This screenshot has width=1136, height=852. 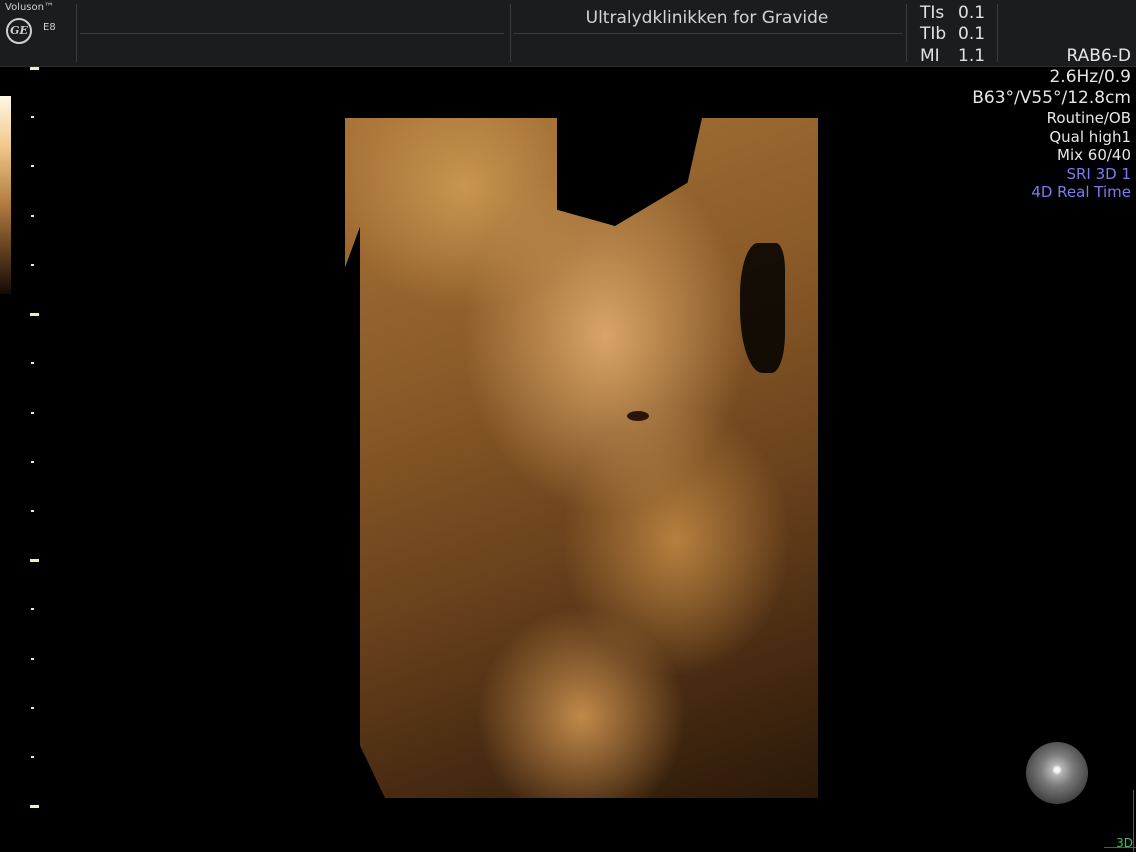 What do you see at coordinates (952, 13) in the screenshot?
I see `tis-index: TIs 0.1` at bounding box center [952, 13].